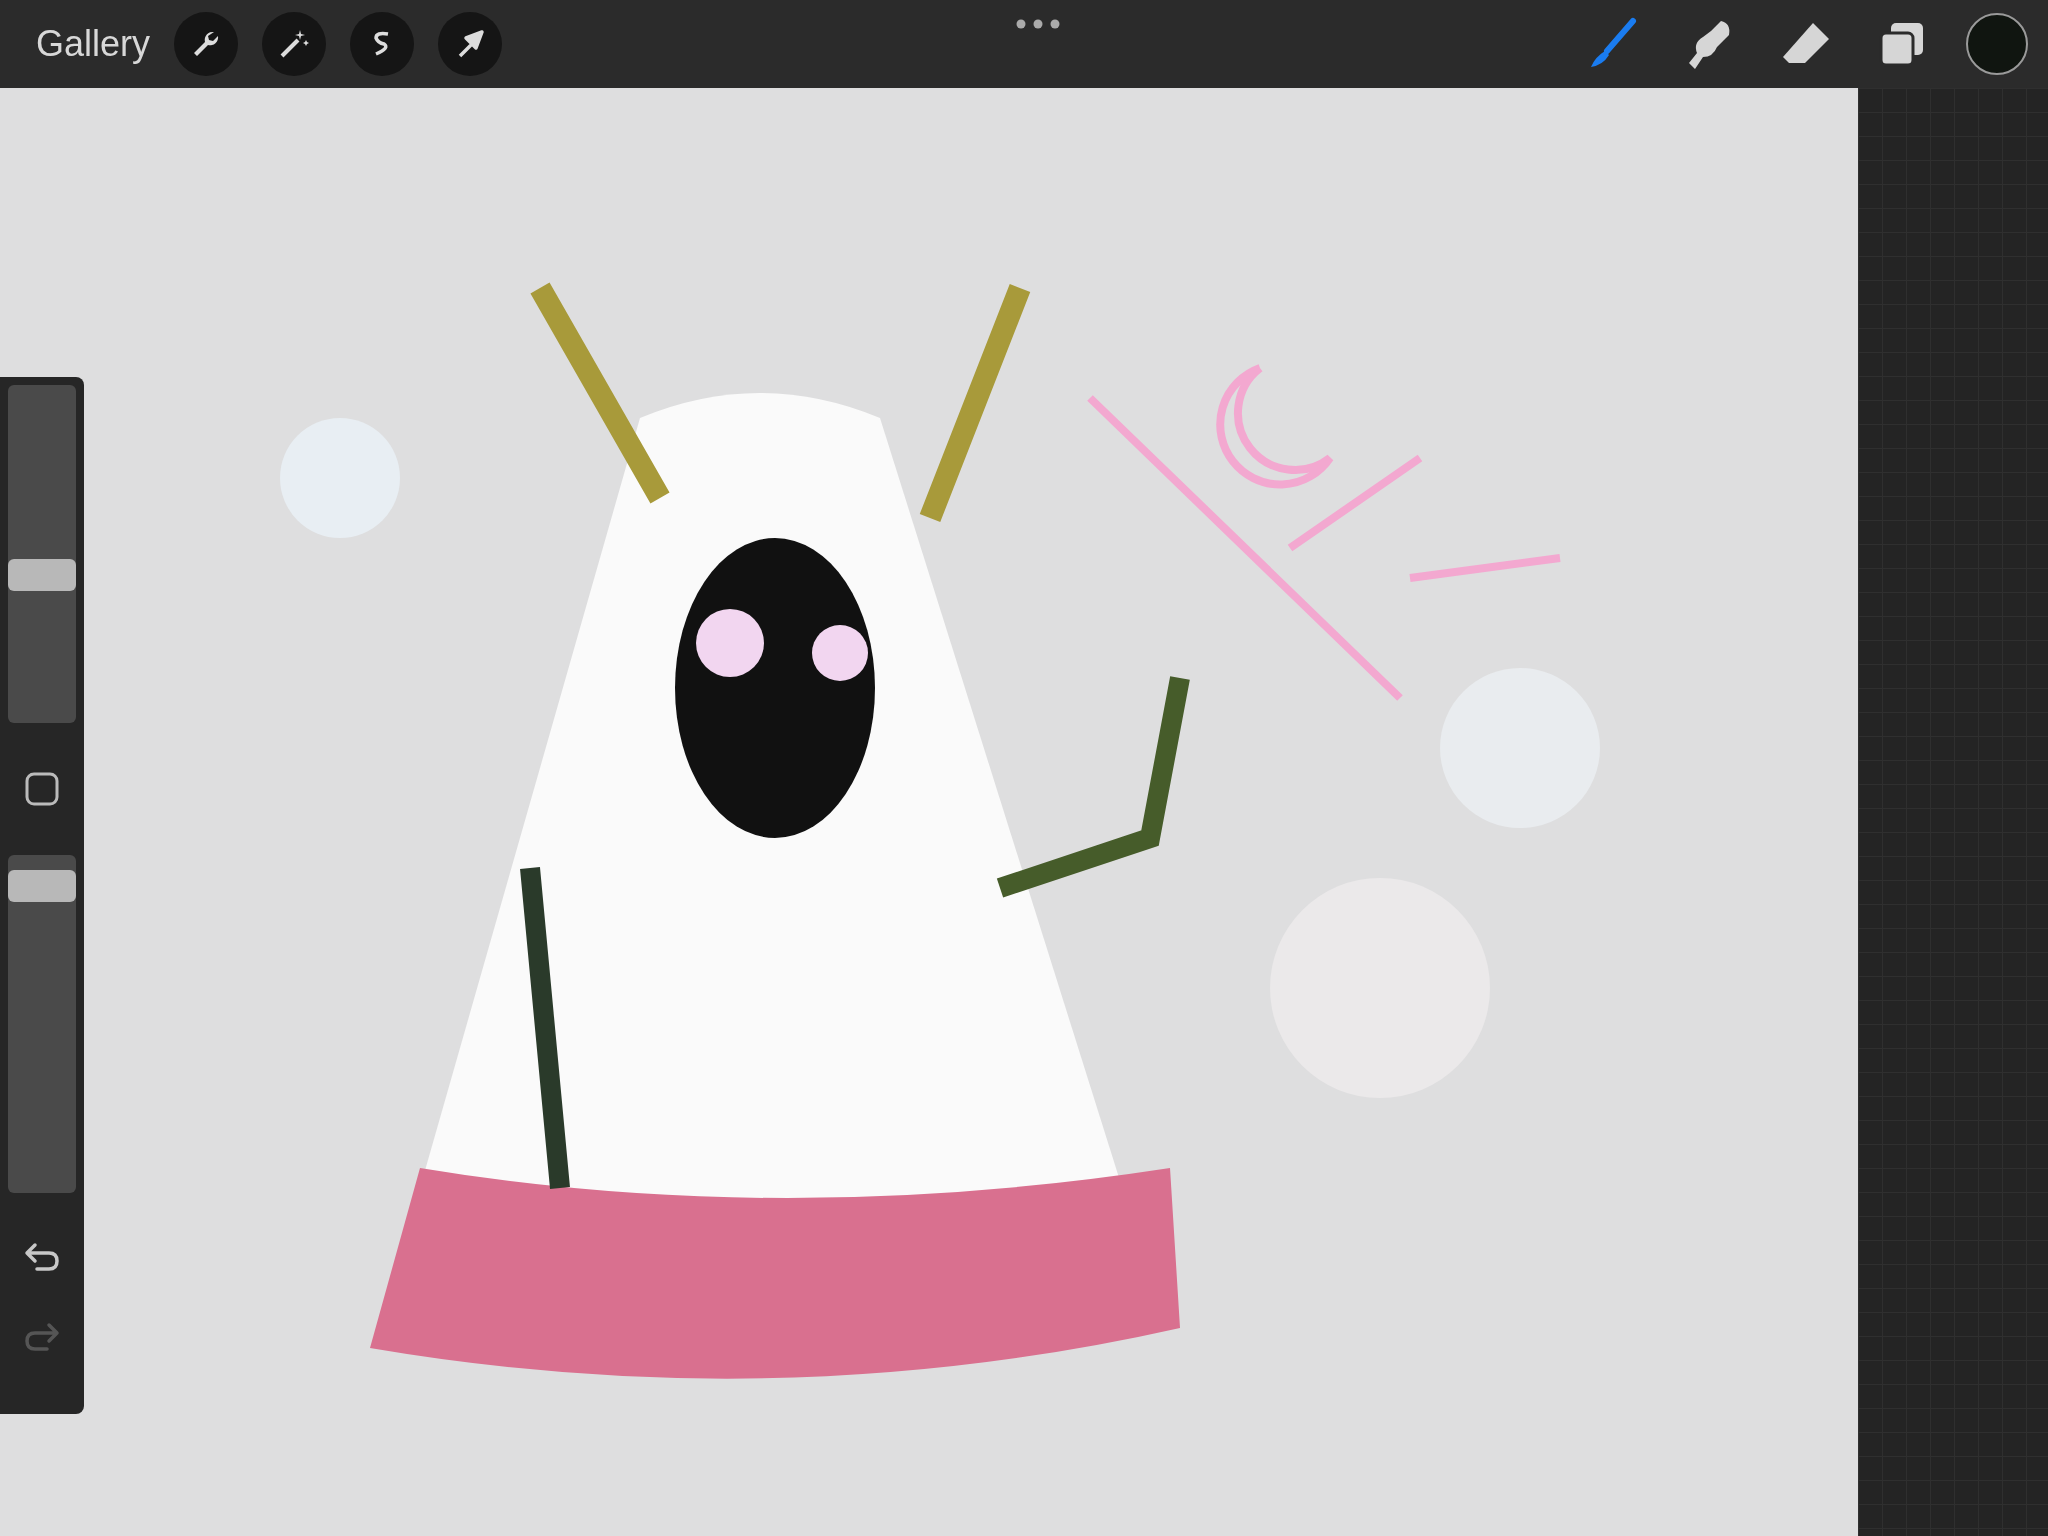 The image size is (2048, 1536). I want to click on opacity-slider, so click(42, 1024).